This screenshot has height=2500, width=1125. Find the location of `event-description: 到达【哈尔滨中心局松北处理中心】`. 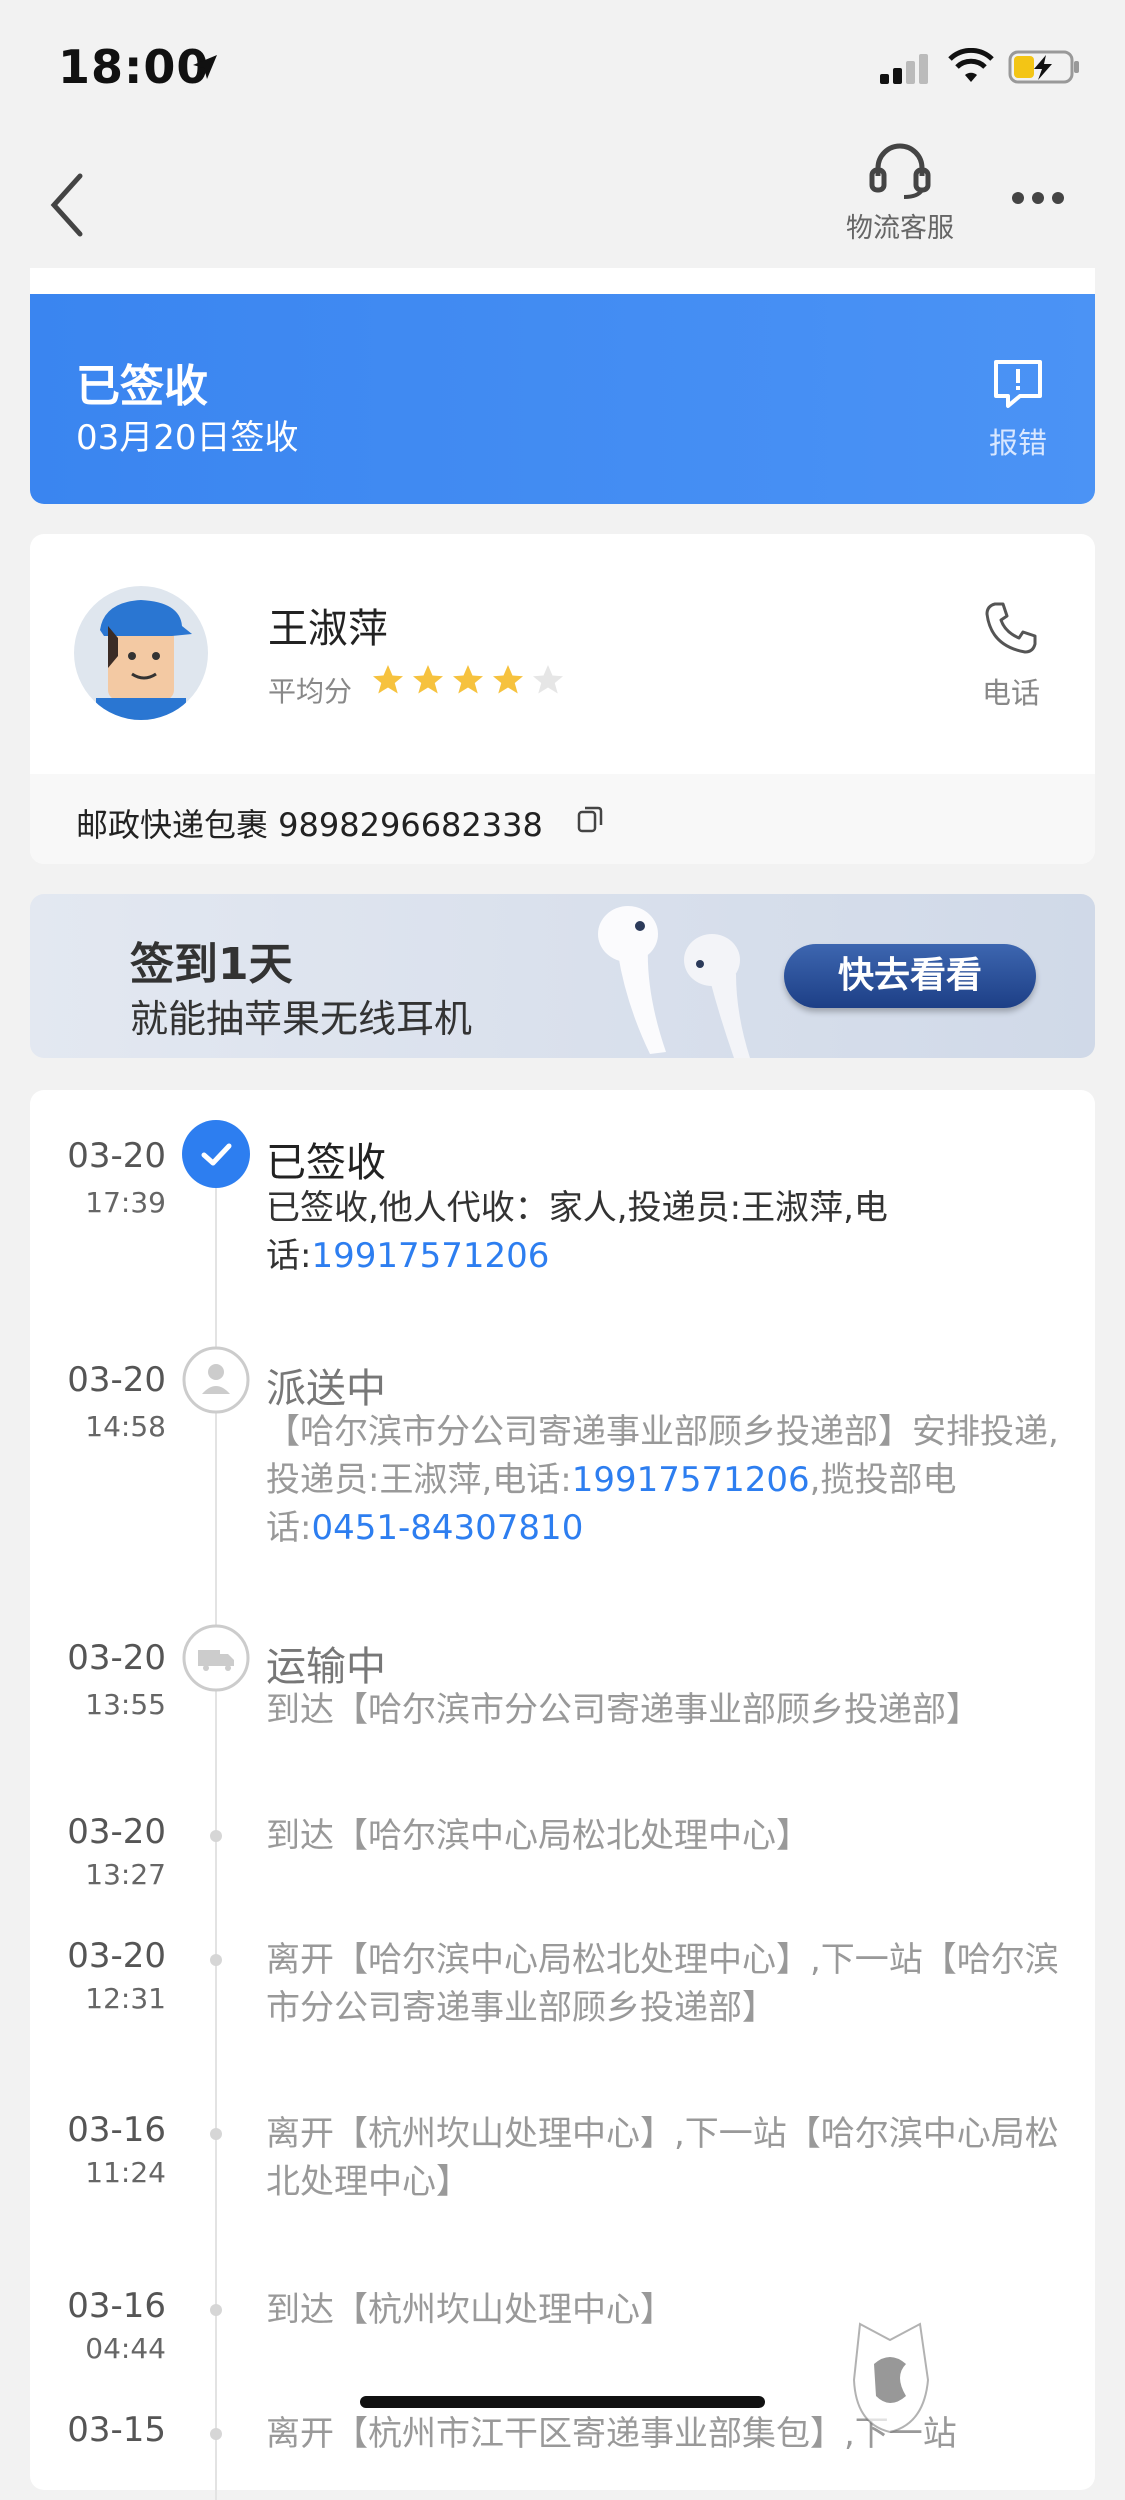

event-description: 到达【哈尔滨中心局松北处理中心】 is located at coordinates (538, 1836).